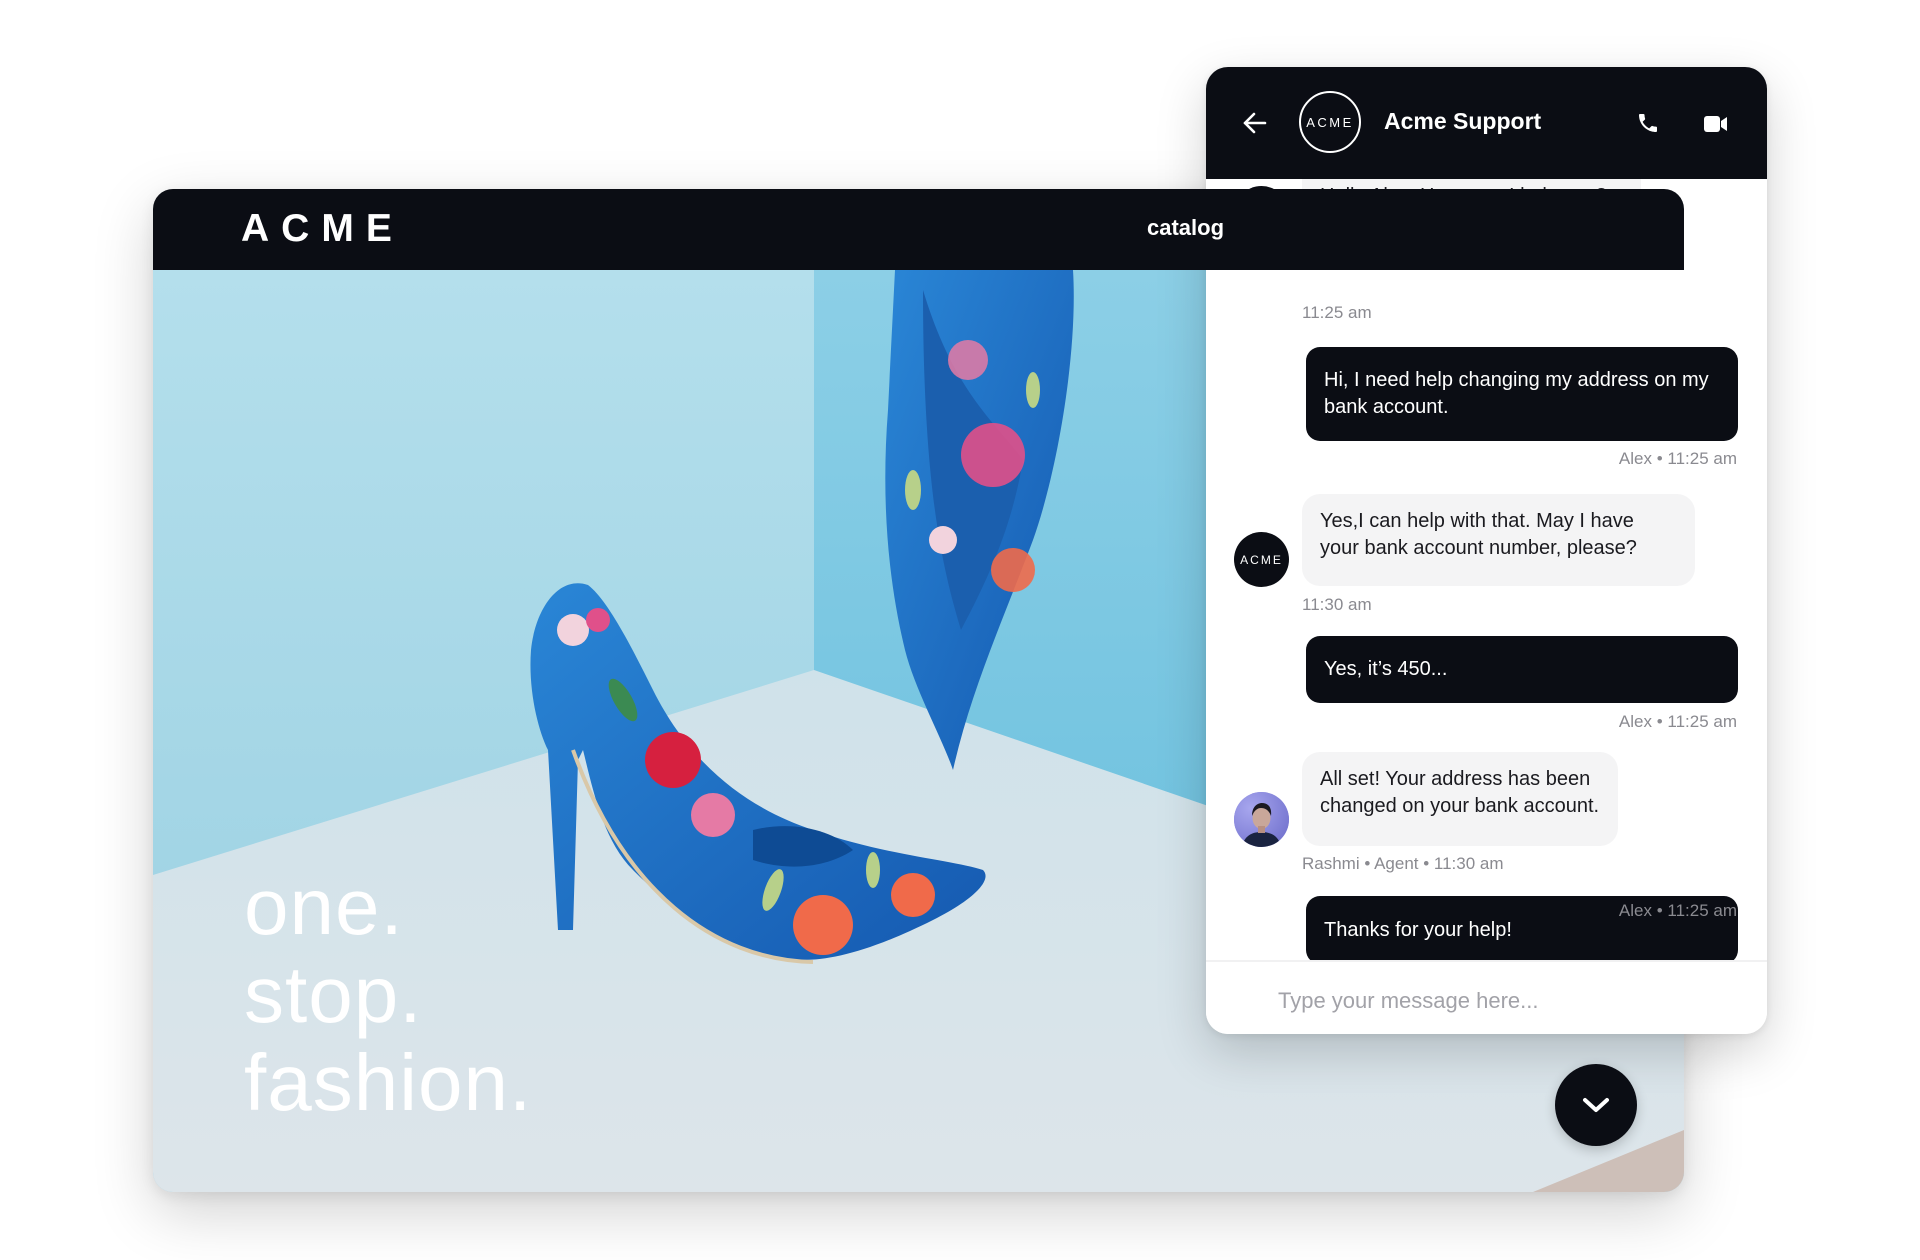 The height and width of the screenshot is (1260, 1920). Describe the element at coordinates (1261, 559) in the screenshot. I see `agent-avatar: ACME` at that location.